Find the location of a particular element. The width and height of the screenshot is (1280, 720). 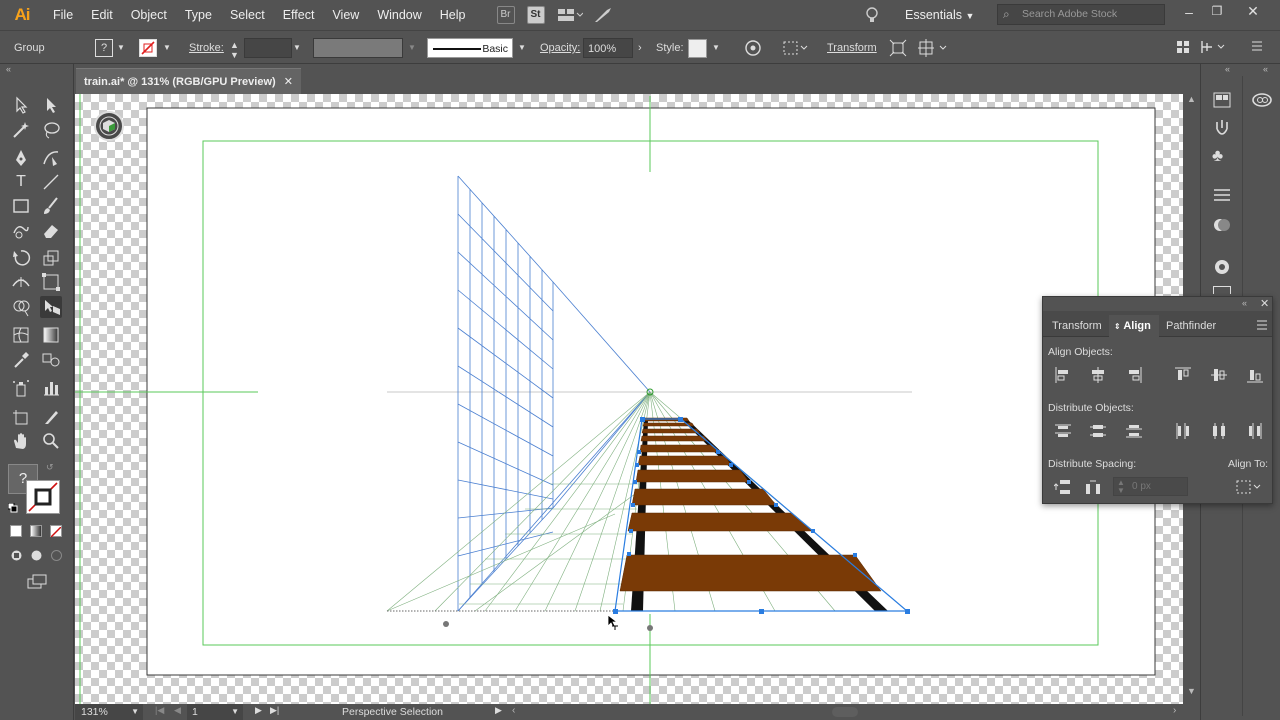

color-mode-solid-icon is located at coordinates (16, 531).